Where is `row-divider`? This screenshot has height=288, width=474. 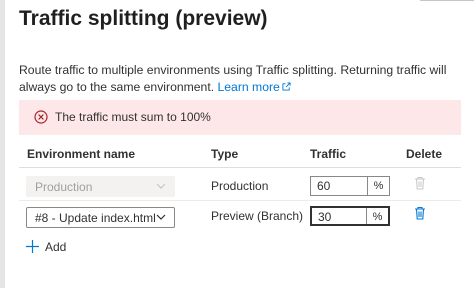
row-divider is located at coordinates (240, 200).